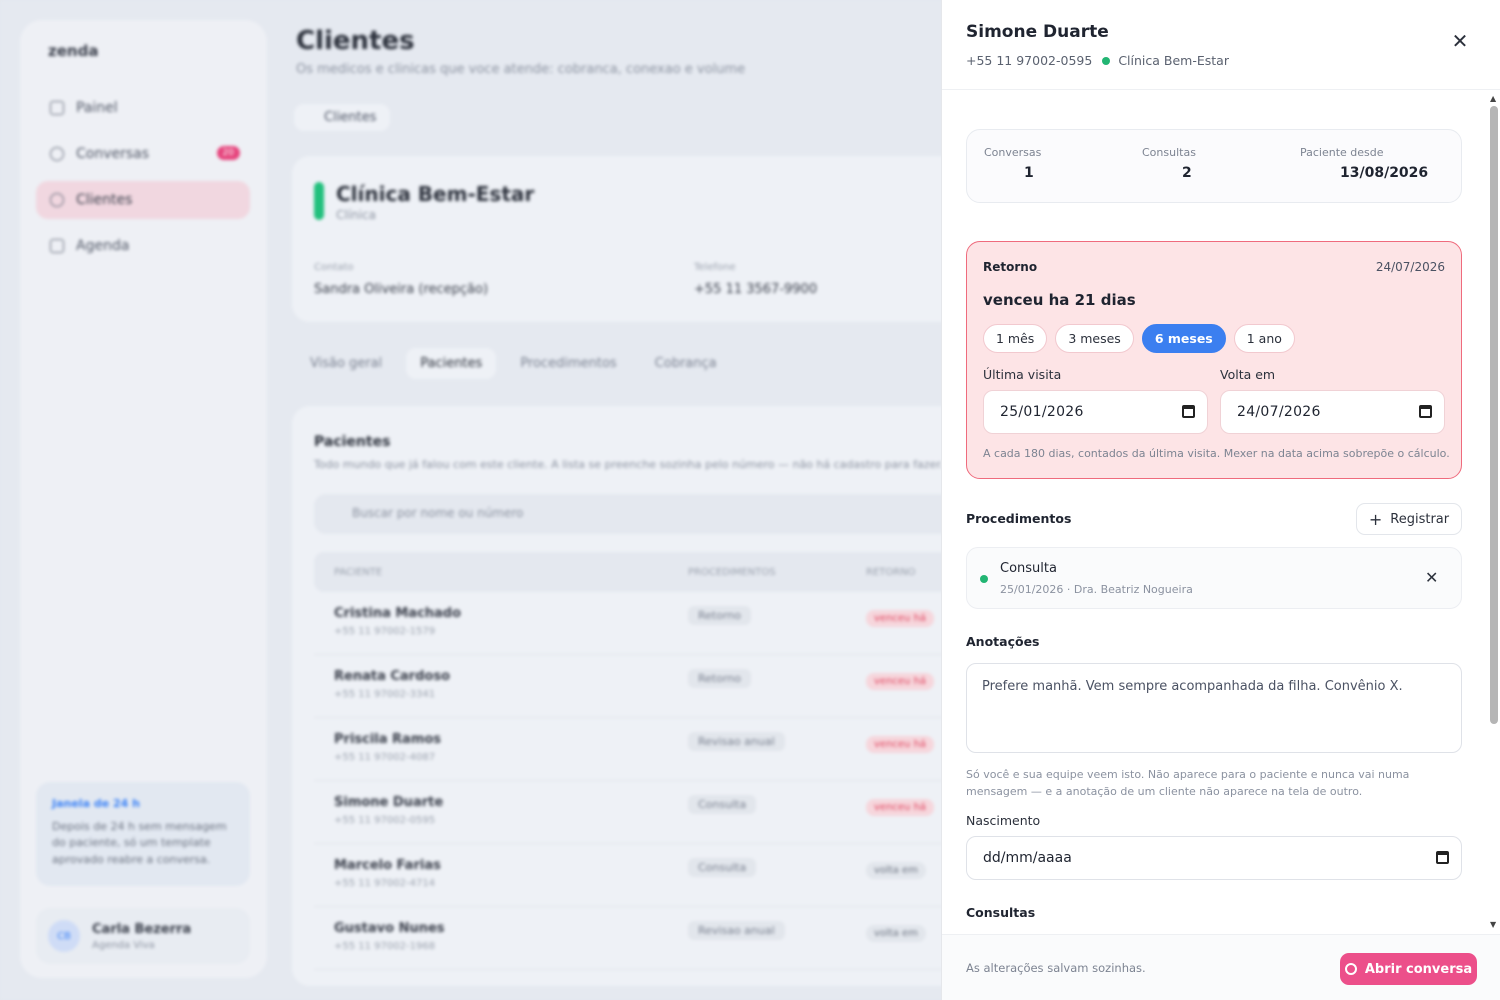 This screenshot has width=1500, height=1000. What do you see at coordinates (358, 572) in the screenshot?
I see `column-header: PACIENTE` at bounding box center [358, 572].